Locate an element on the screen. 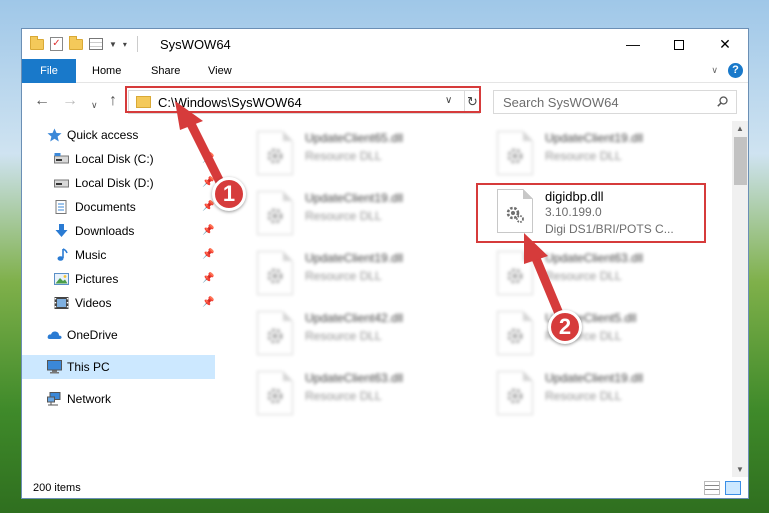  drive-icon is located at coordinates (61, 158).